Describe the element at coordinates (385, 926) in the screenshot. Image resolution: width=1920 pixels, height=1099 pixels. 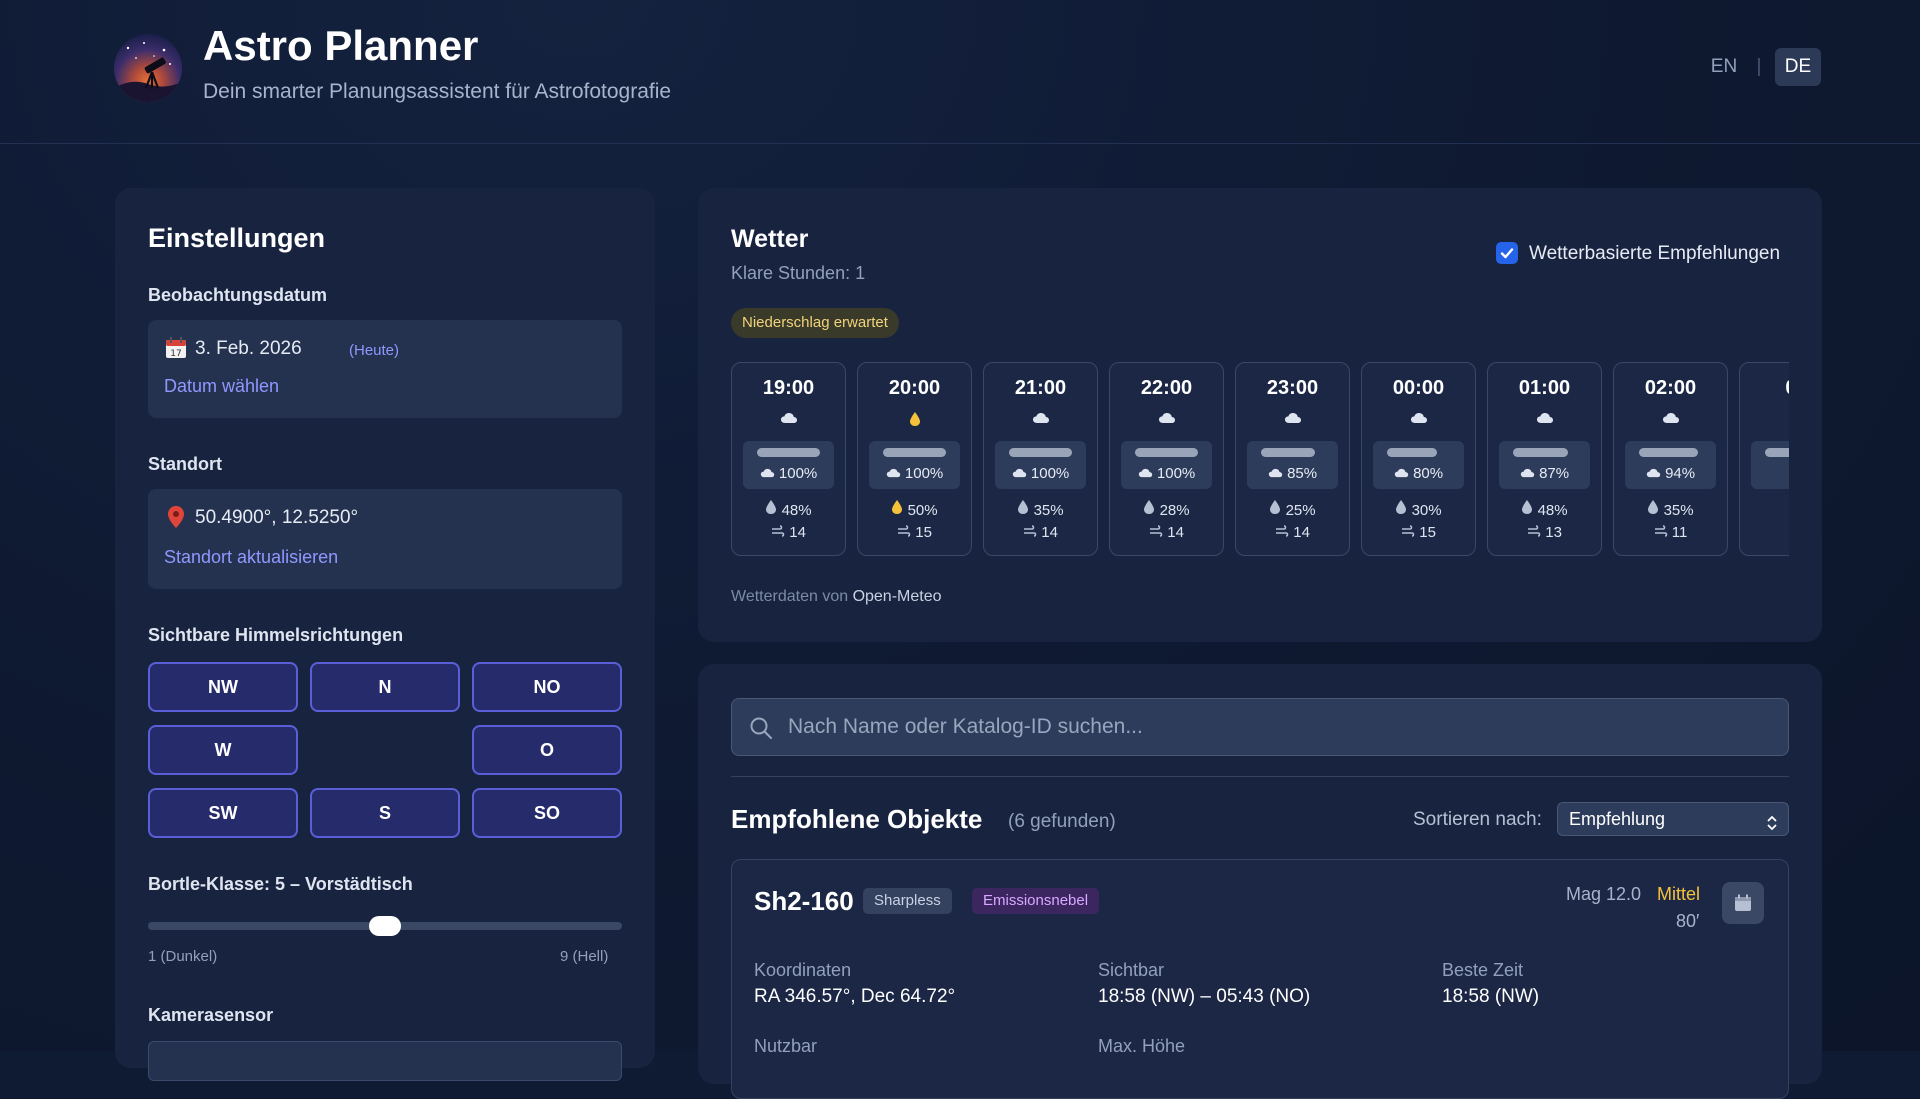
I see `bortle-slider-thumb` at that location.